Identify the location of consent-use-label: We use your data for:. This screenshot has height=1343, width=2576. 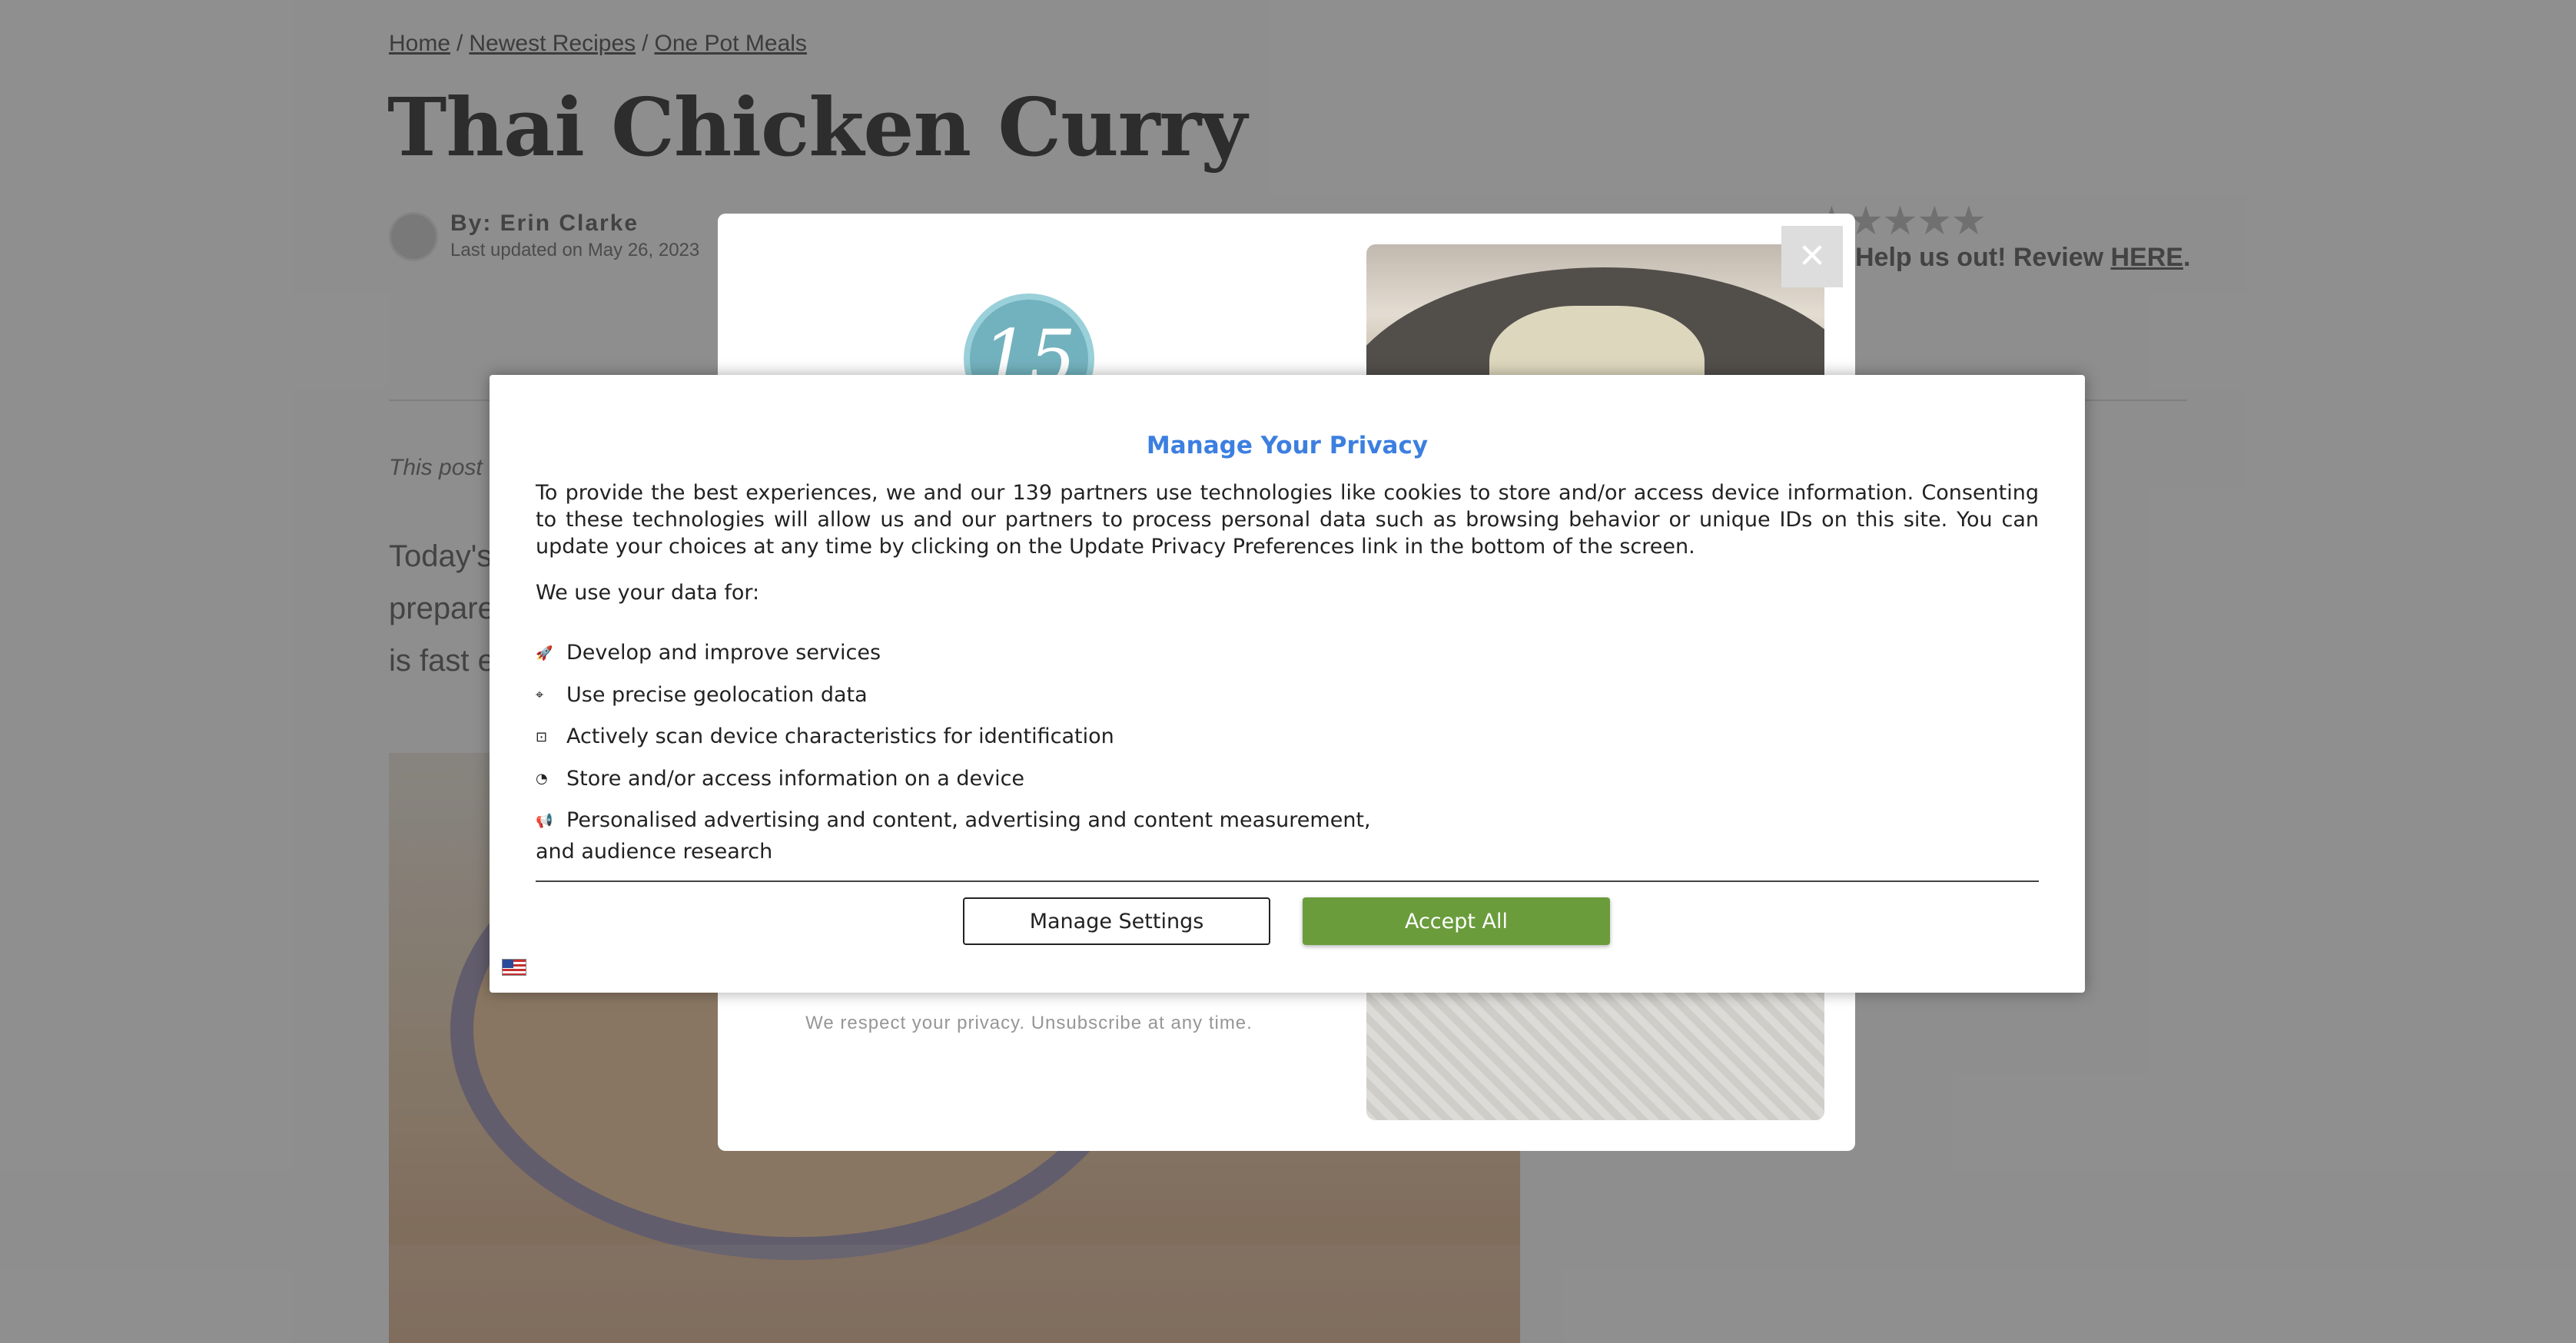
(648, 593).